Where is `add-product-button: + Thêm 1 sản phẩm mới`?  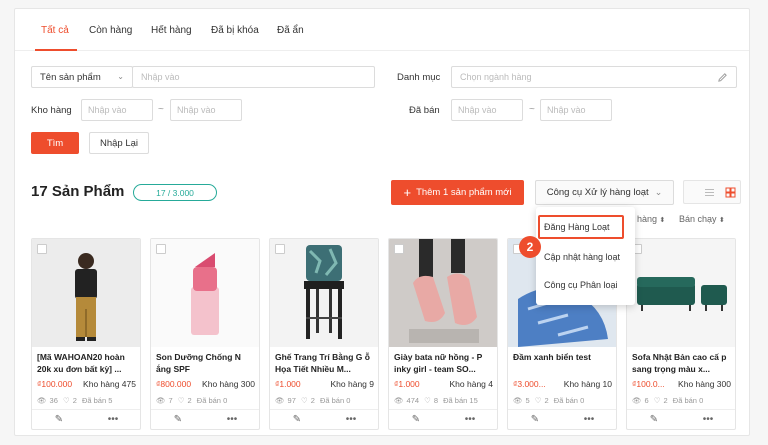 add-product-button: + Thêm 1 sản phẩm mới is located at coordinates (457, 192).